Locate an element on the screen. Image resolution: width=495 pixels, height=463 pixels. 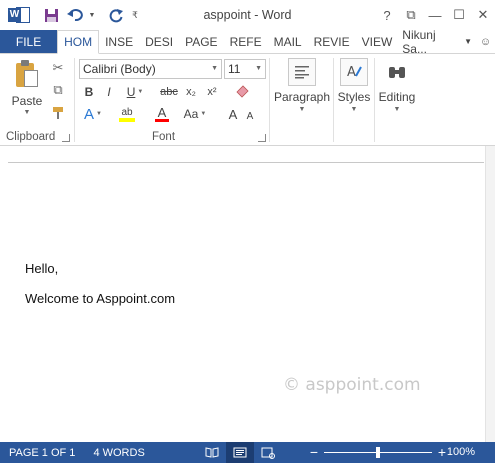
clipboard-launcher-icon is located at coordinates (66, 138).